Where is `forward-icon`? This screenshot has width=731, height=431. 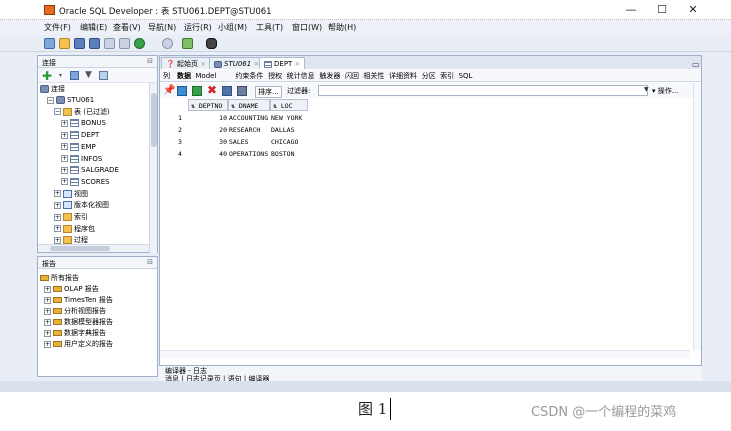
forward-icon is located at coordinates (167, 43).